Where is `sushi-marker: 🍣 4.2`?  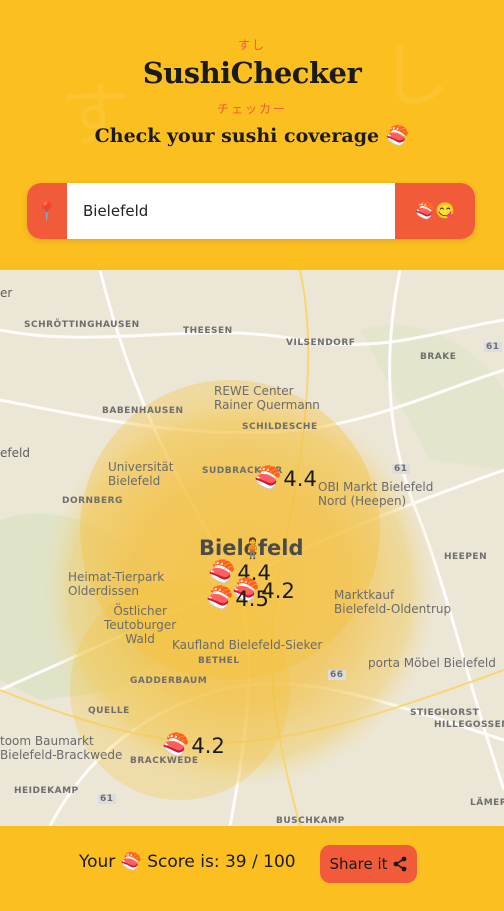
sushi-marker: 🍣 4.2 is located at coordinates (193, 745).